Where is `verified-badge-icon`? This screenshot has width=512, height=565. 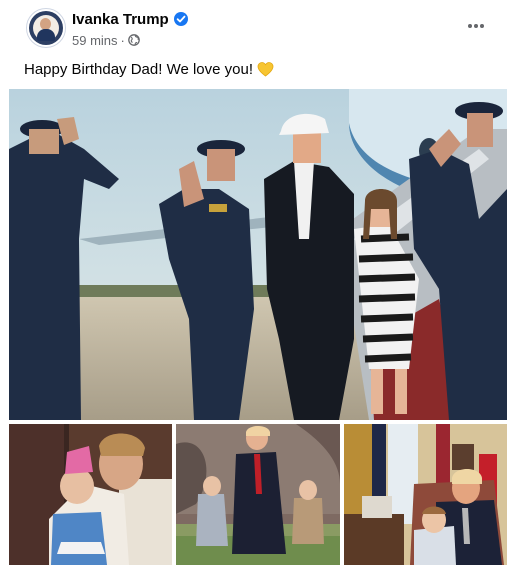 verified-badge-icon is located at coordinates (180, 19).